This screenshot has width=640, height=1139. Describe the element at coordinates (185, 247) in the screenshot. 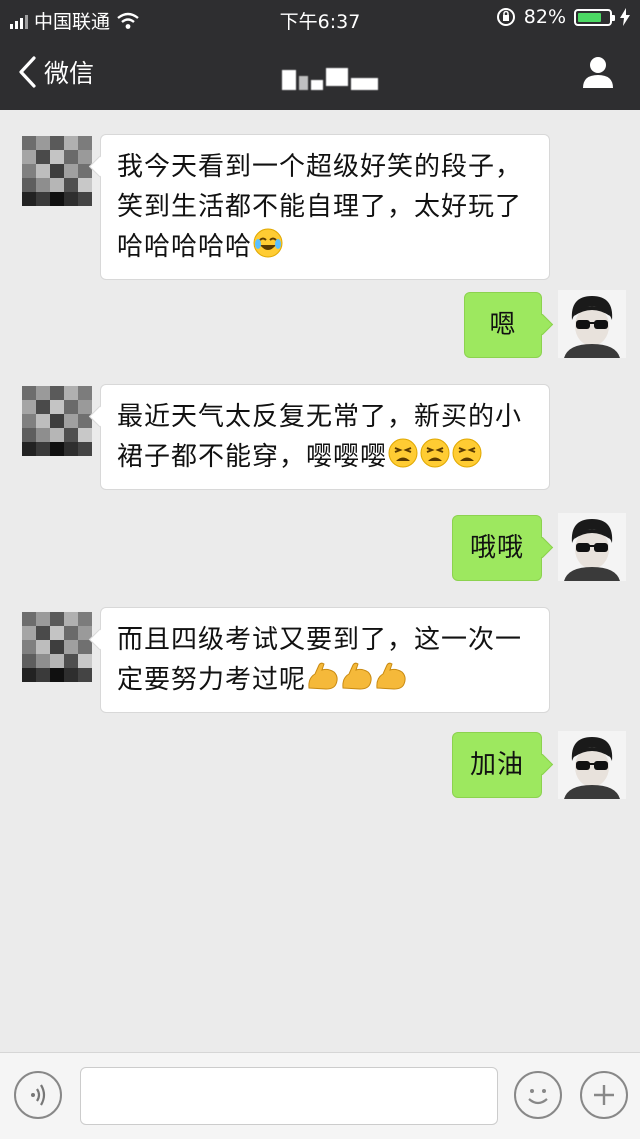

I see `message-line: 哈哈哈哈哈` at that location.